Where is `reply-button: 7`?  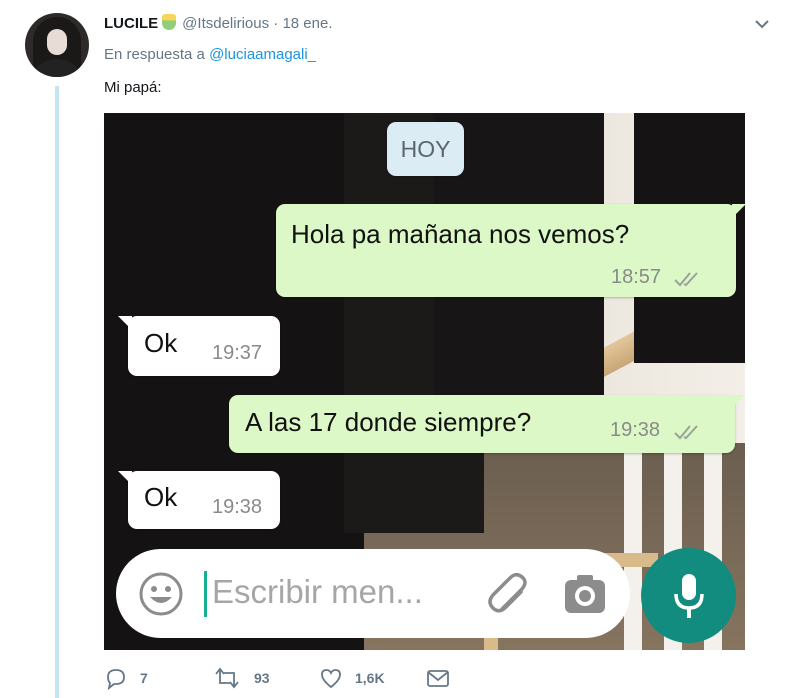
reply-button: 7 is located at coordinates (134, 678).